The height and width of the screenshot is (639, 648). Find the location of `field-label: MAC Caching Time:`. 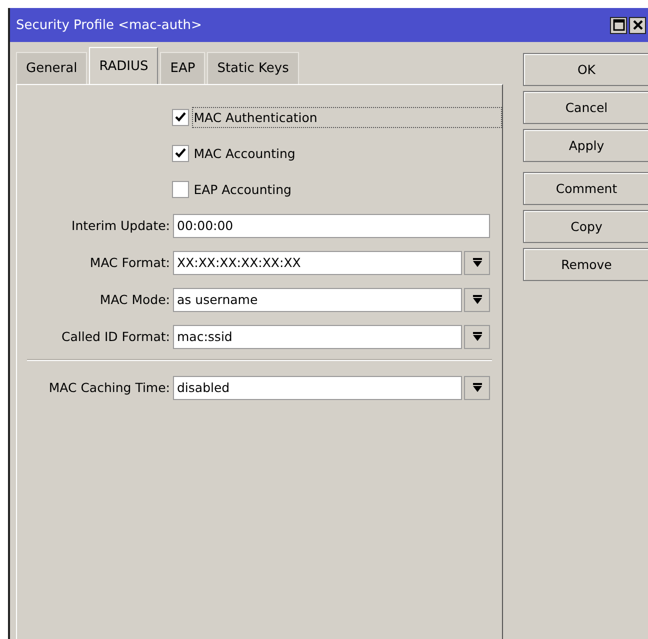

field-label: MAC Caching Time: is located at coordinates (109, 387).